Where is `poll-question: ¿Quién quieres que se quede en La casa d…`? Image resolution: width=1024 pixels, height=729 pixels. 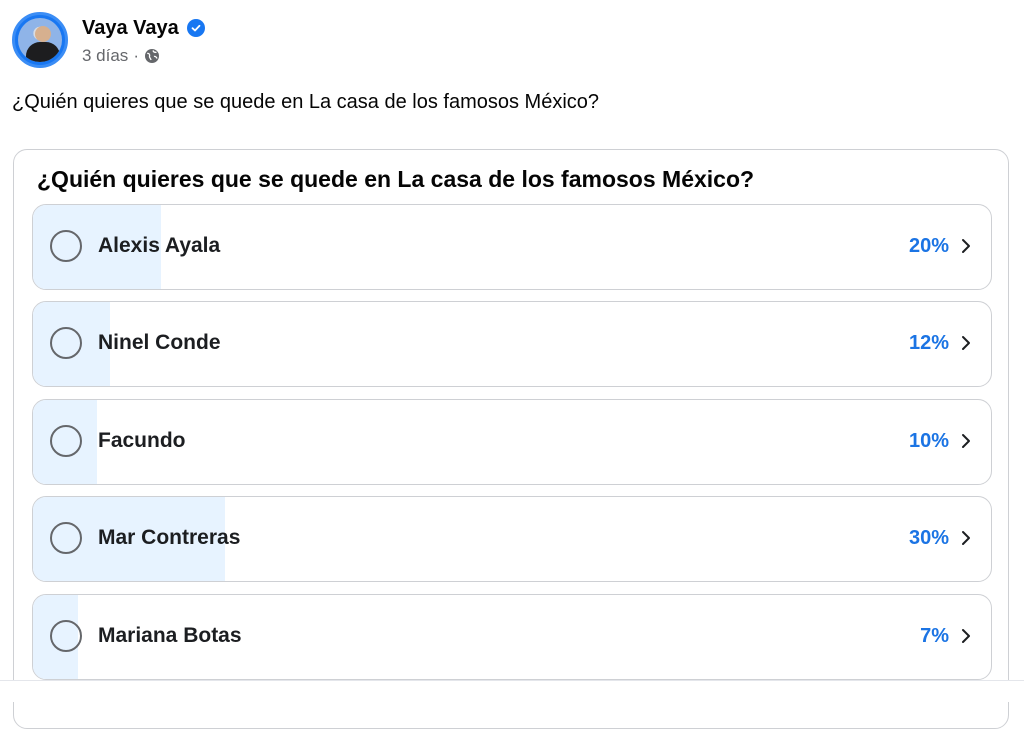
poll-question: ¿Quién quieres que se quede en La casa d… is located at coordinates (396, 179).